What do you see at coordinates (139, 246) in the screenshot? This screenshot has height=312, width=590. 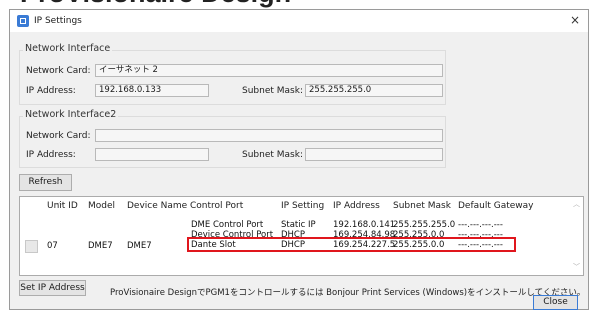 I see `device-name-cell: DME7` at bounding box center [139, 246].